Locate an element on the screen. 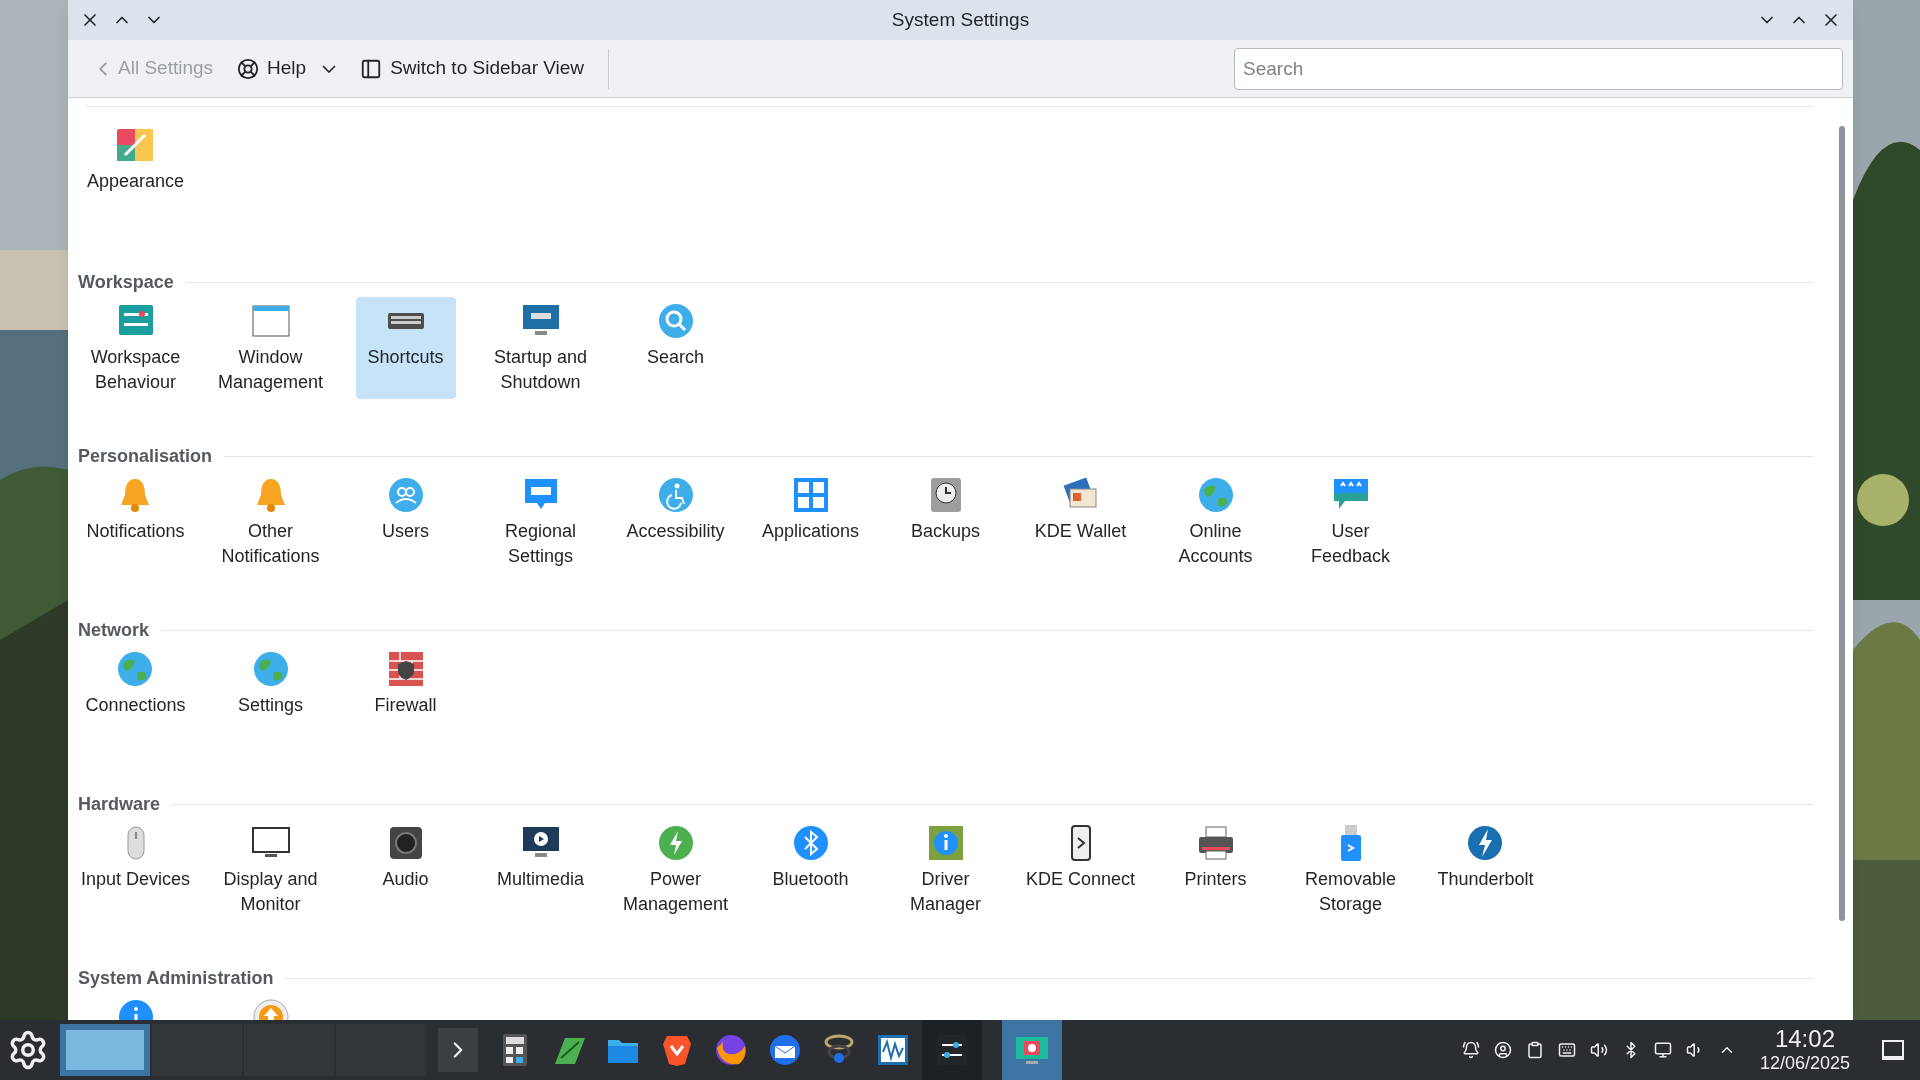 Image resolution: width=1920 pixels, height=1080 pixels. settings-item: Shortcuts is located at coordinates (405, 348).